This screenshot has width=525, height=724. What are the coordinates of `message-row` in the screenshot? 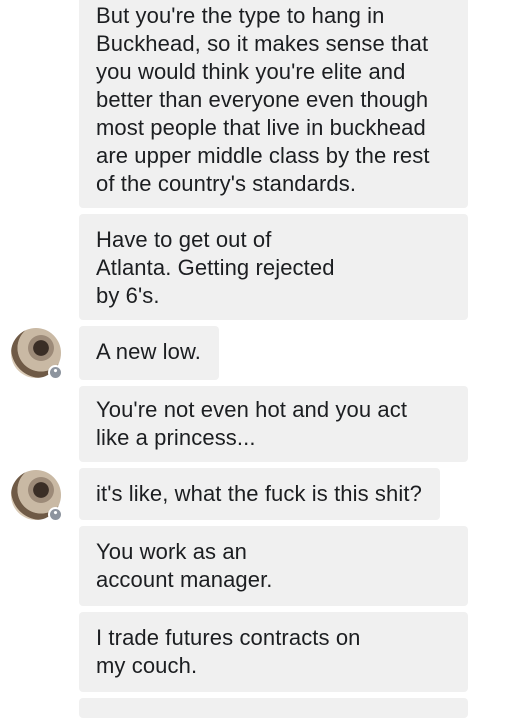 It's located at (262, 708).